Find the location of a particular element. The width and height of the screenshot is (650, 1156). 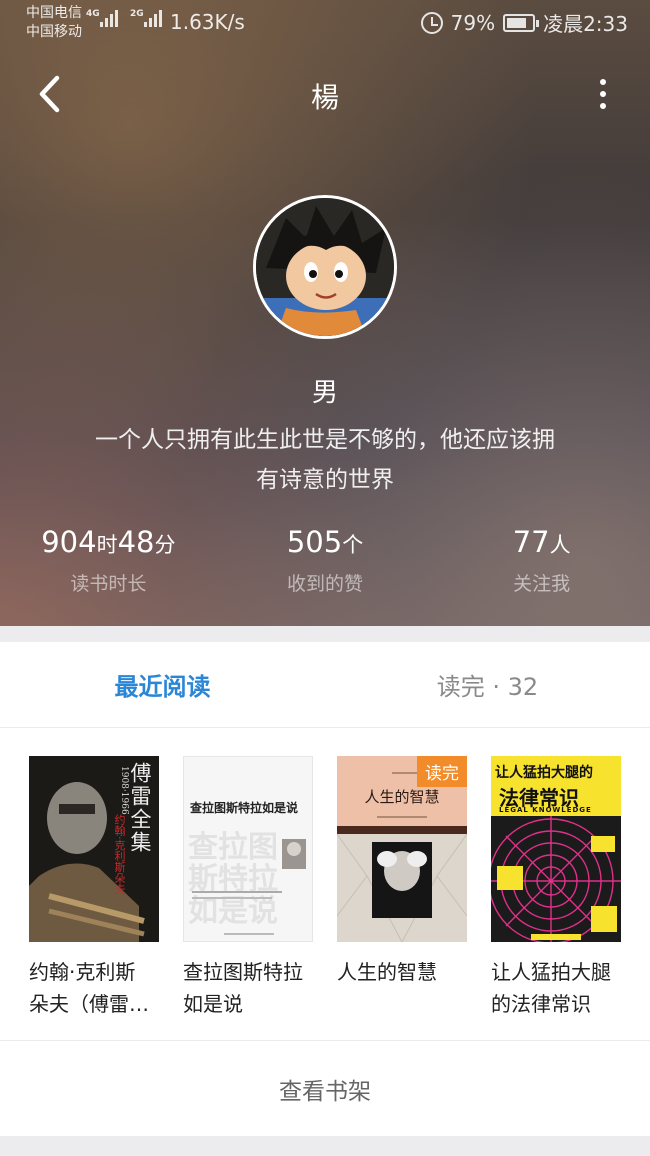

svg-text: 如是说 is located at coordinates (233, 911).